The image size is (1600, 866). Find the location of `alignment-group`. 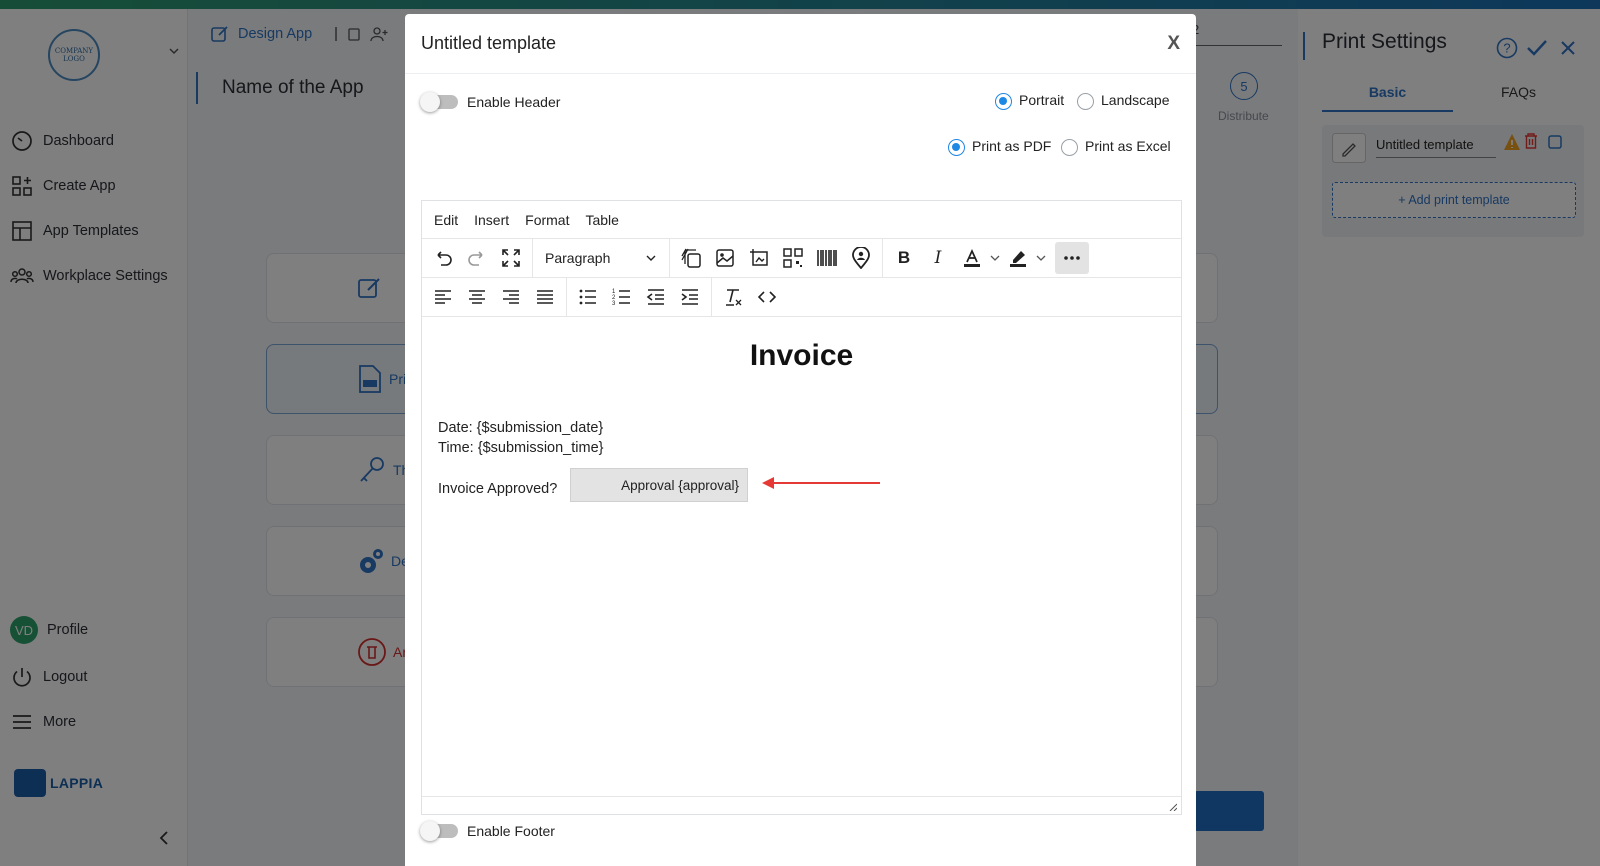

alignment-group is located at coordinates (494, 297).